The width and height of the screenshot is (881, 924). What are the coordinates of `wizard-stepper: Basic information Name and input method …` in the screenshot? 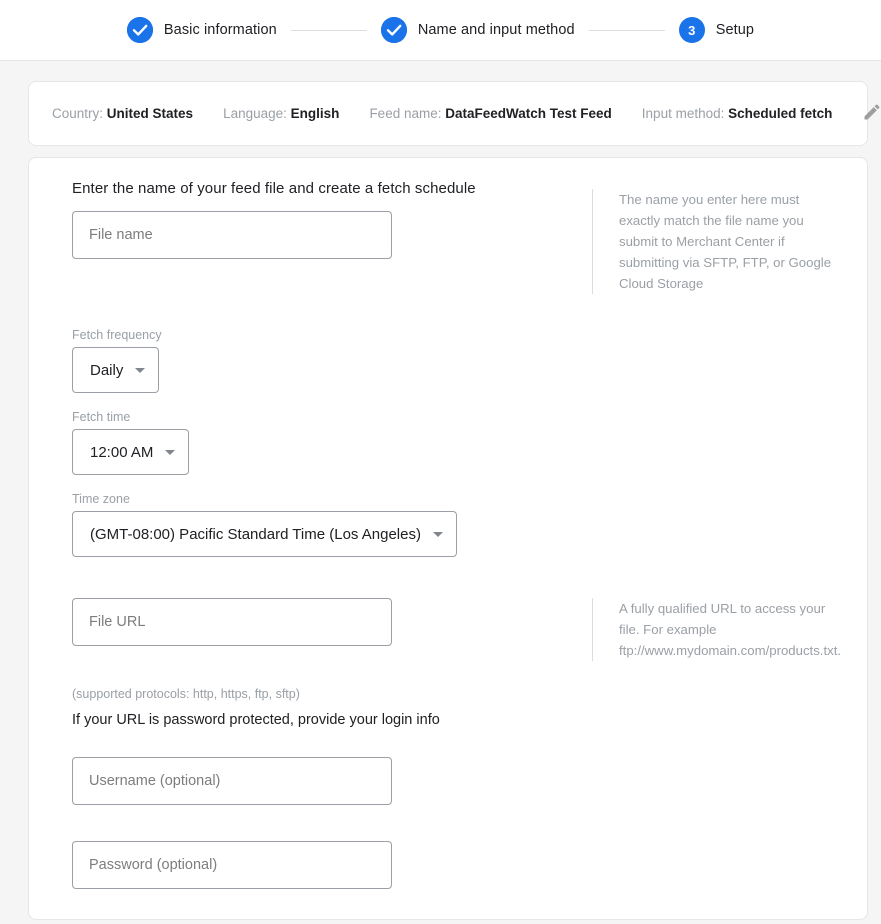 It's located at (440, 30).